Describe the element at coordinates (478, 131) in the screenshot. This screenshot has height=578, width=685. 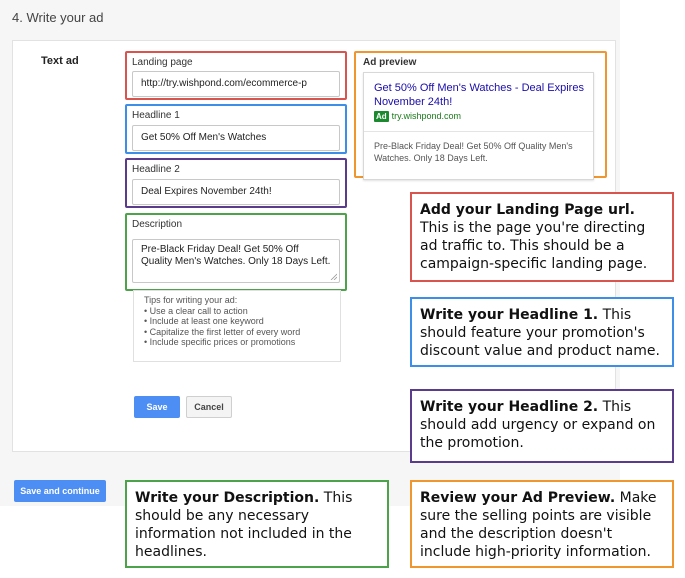
I see `divider` at that location.